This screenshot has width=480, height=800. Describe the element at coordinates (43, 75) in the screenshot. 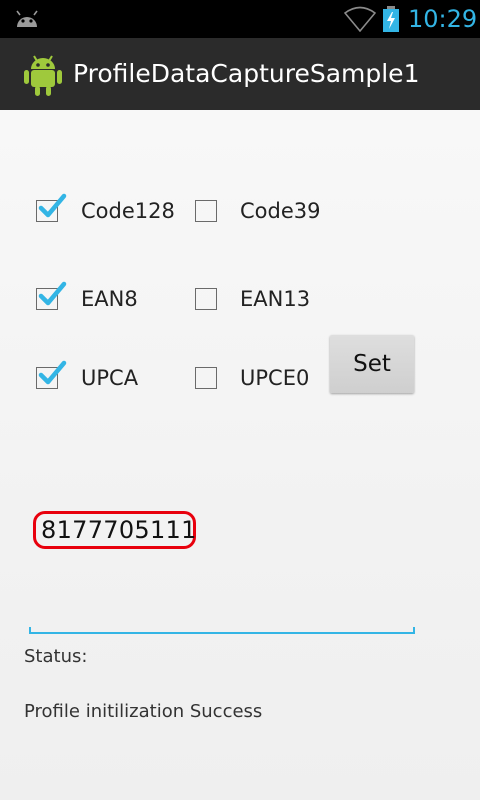

I see `android-robot-icon` at that location.